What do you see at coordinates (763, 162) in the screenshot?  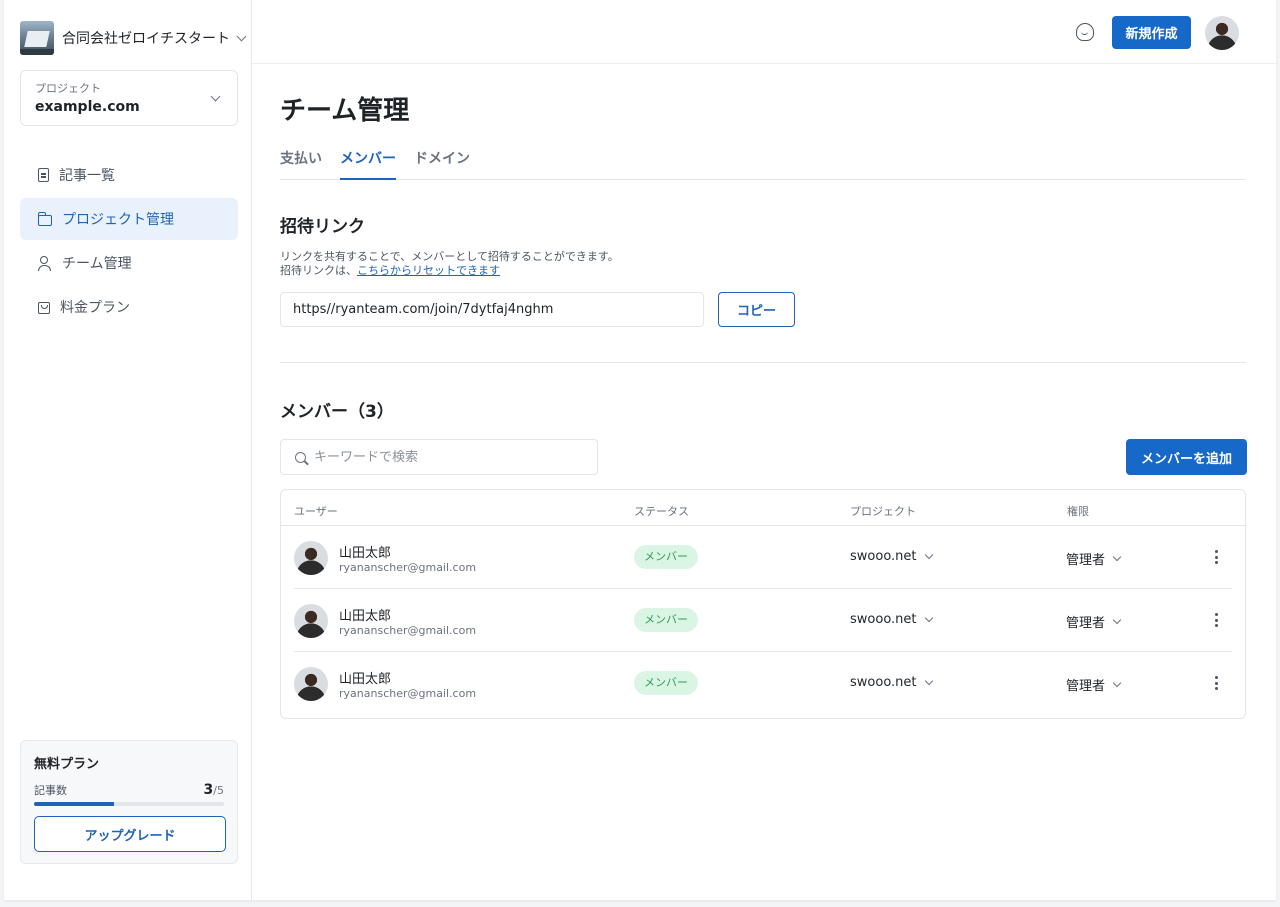 I see `tab-bar: 支払い メンバー ドメイン` at bounding box center [763, 162].